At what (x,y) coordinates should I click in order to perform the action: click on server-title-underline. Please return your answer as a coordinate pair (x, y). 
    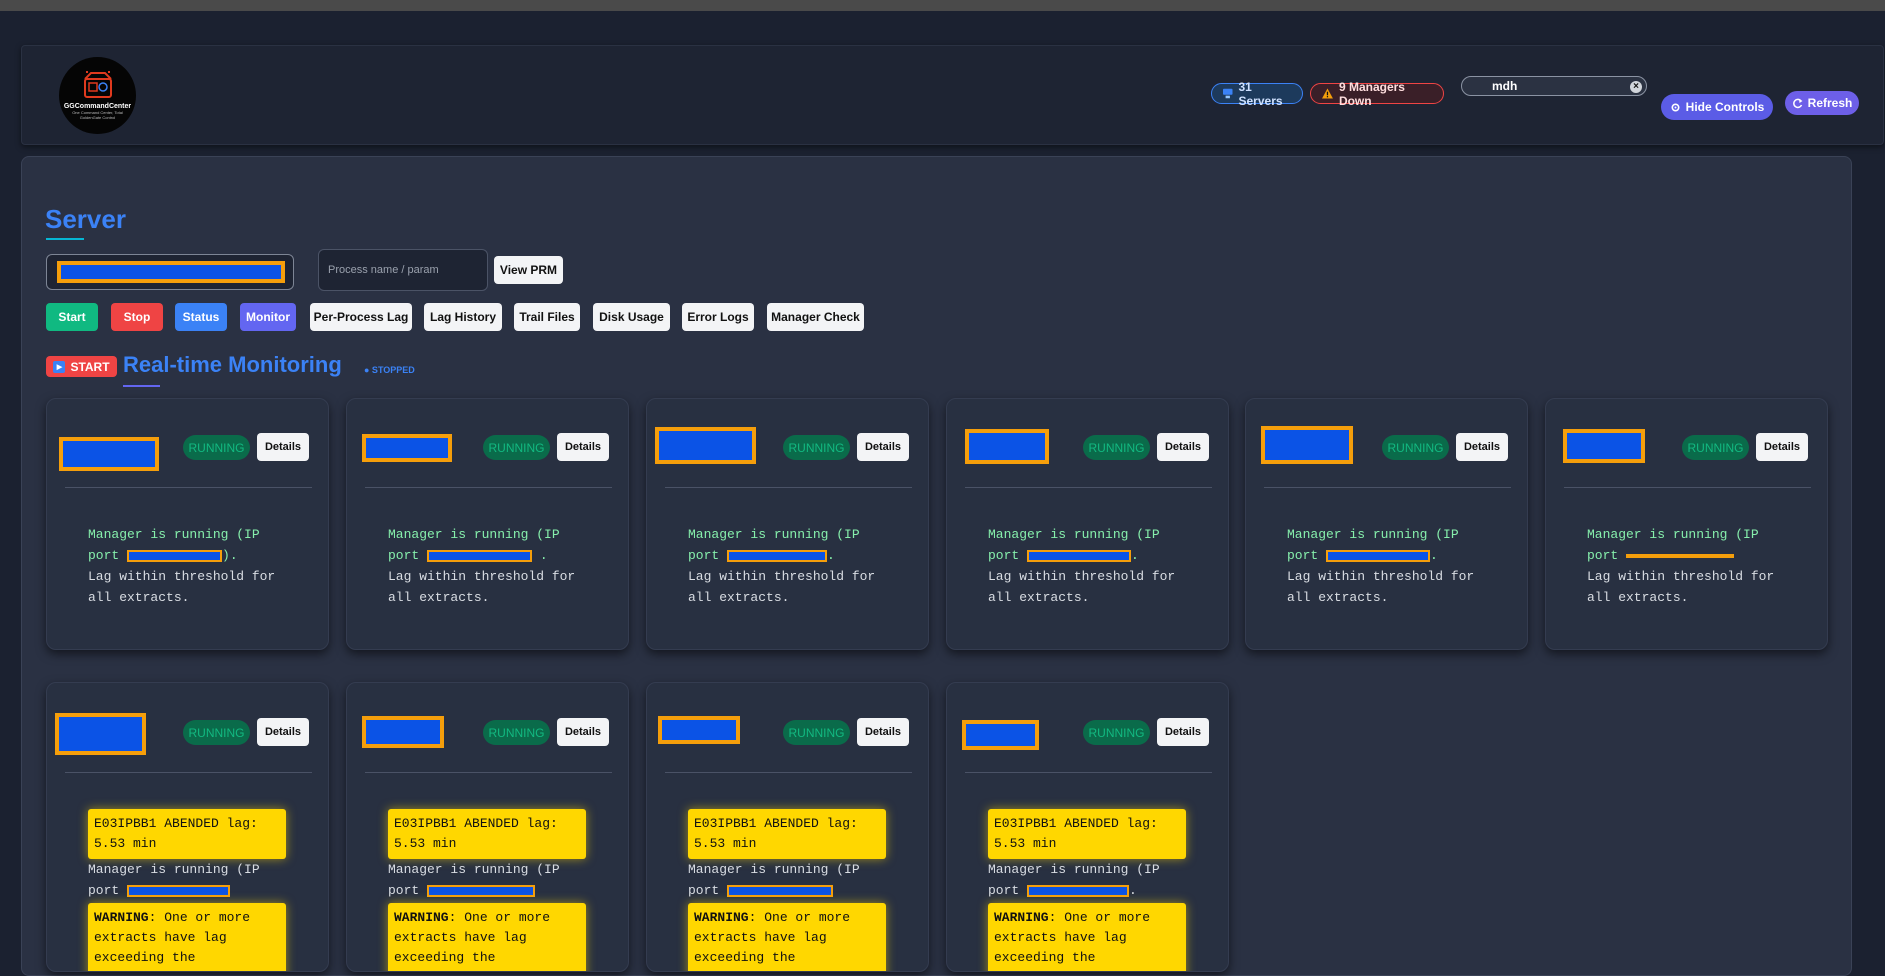
    Looking at the image, I should click on (65, 239).